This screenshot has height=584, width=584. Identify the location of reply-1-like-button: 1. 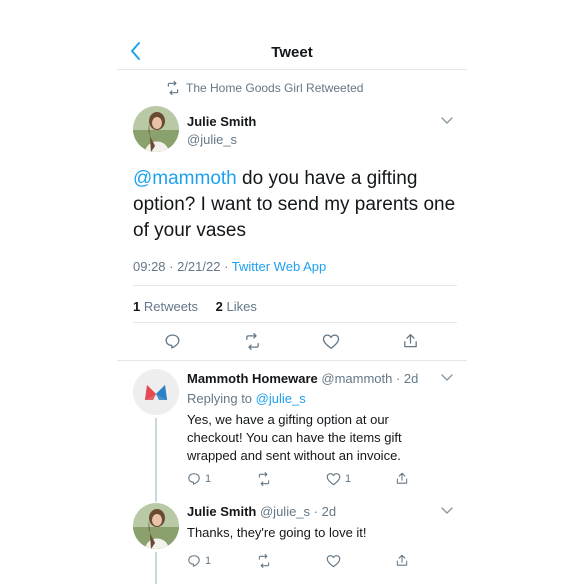
(338, 479).